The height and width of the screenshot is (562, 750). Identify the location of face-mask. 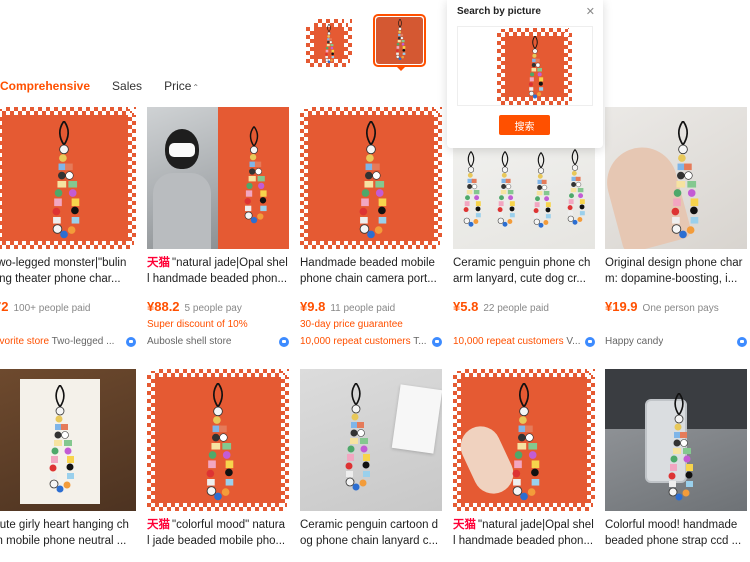
(182, 150).